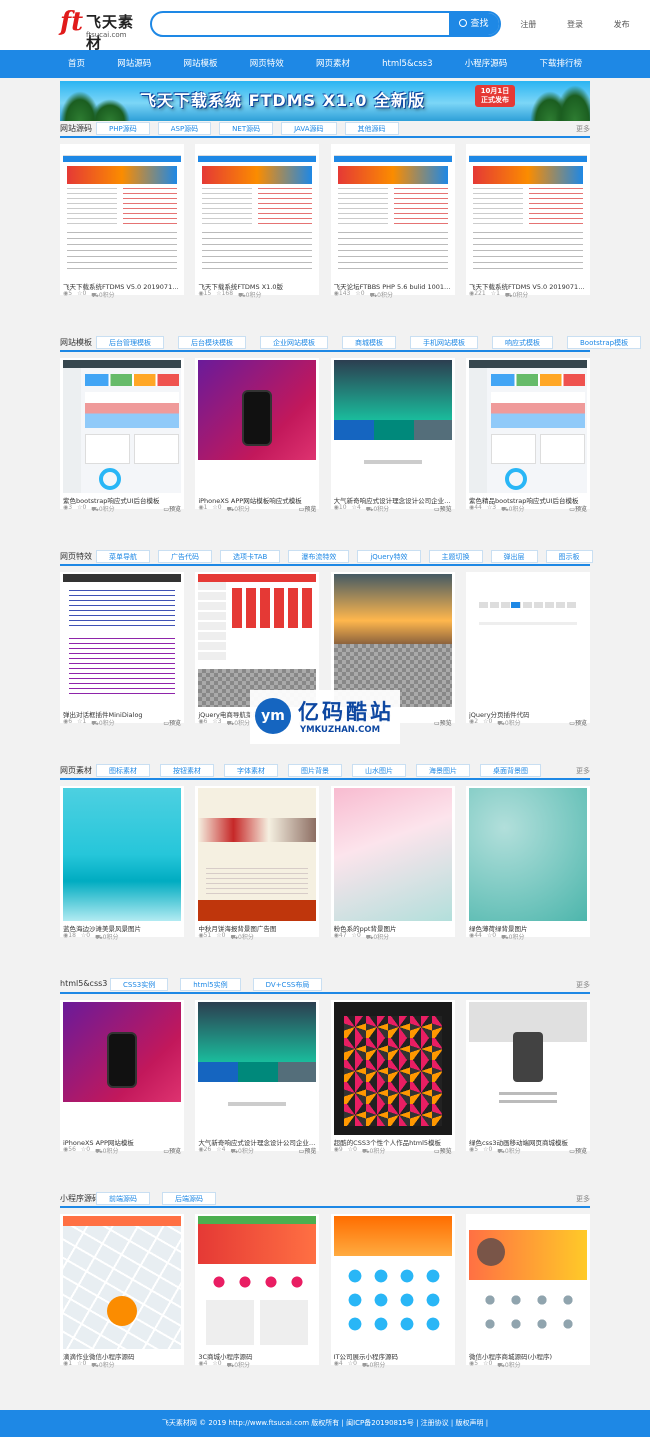 This screenshot has height=1437, width=650. What do you see at coordinates (123, 1198) in the screenshot?
I see `section-tag: 前端源码` at bounding box center [123, 1198].